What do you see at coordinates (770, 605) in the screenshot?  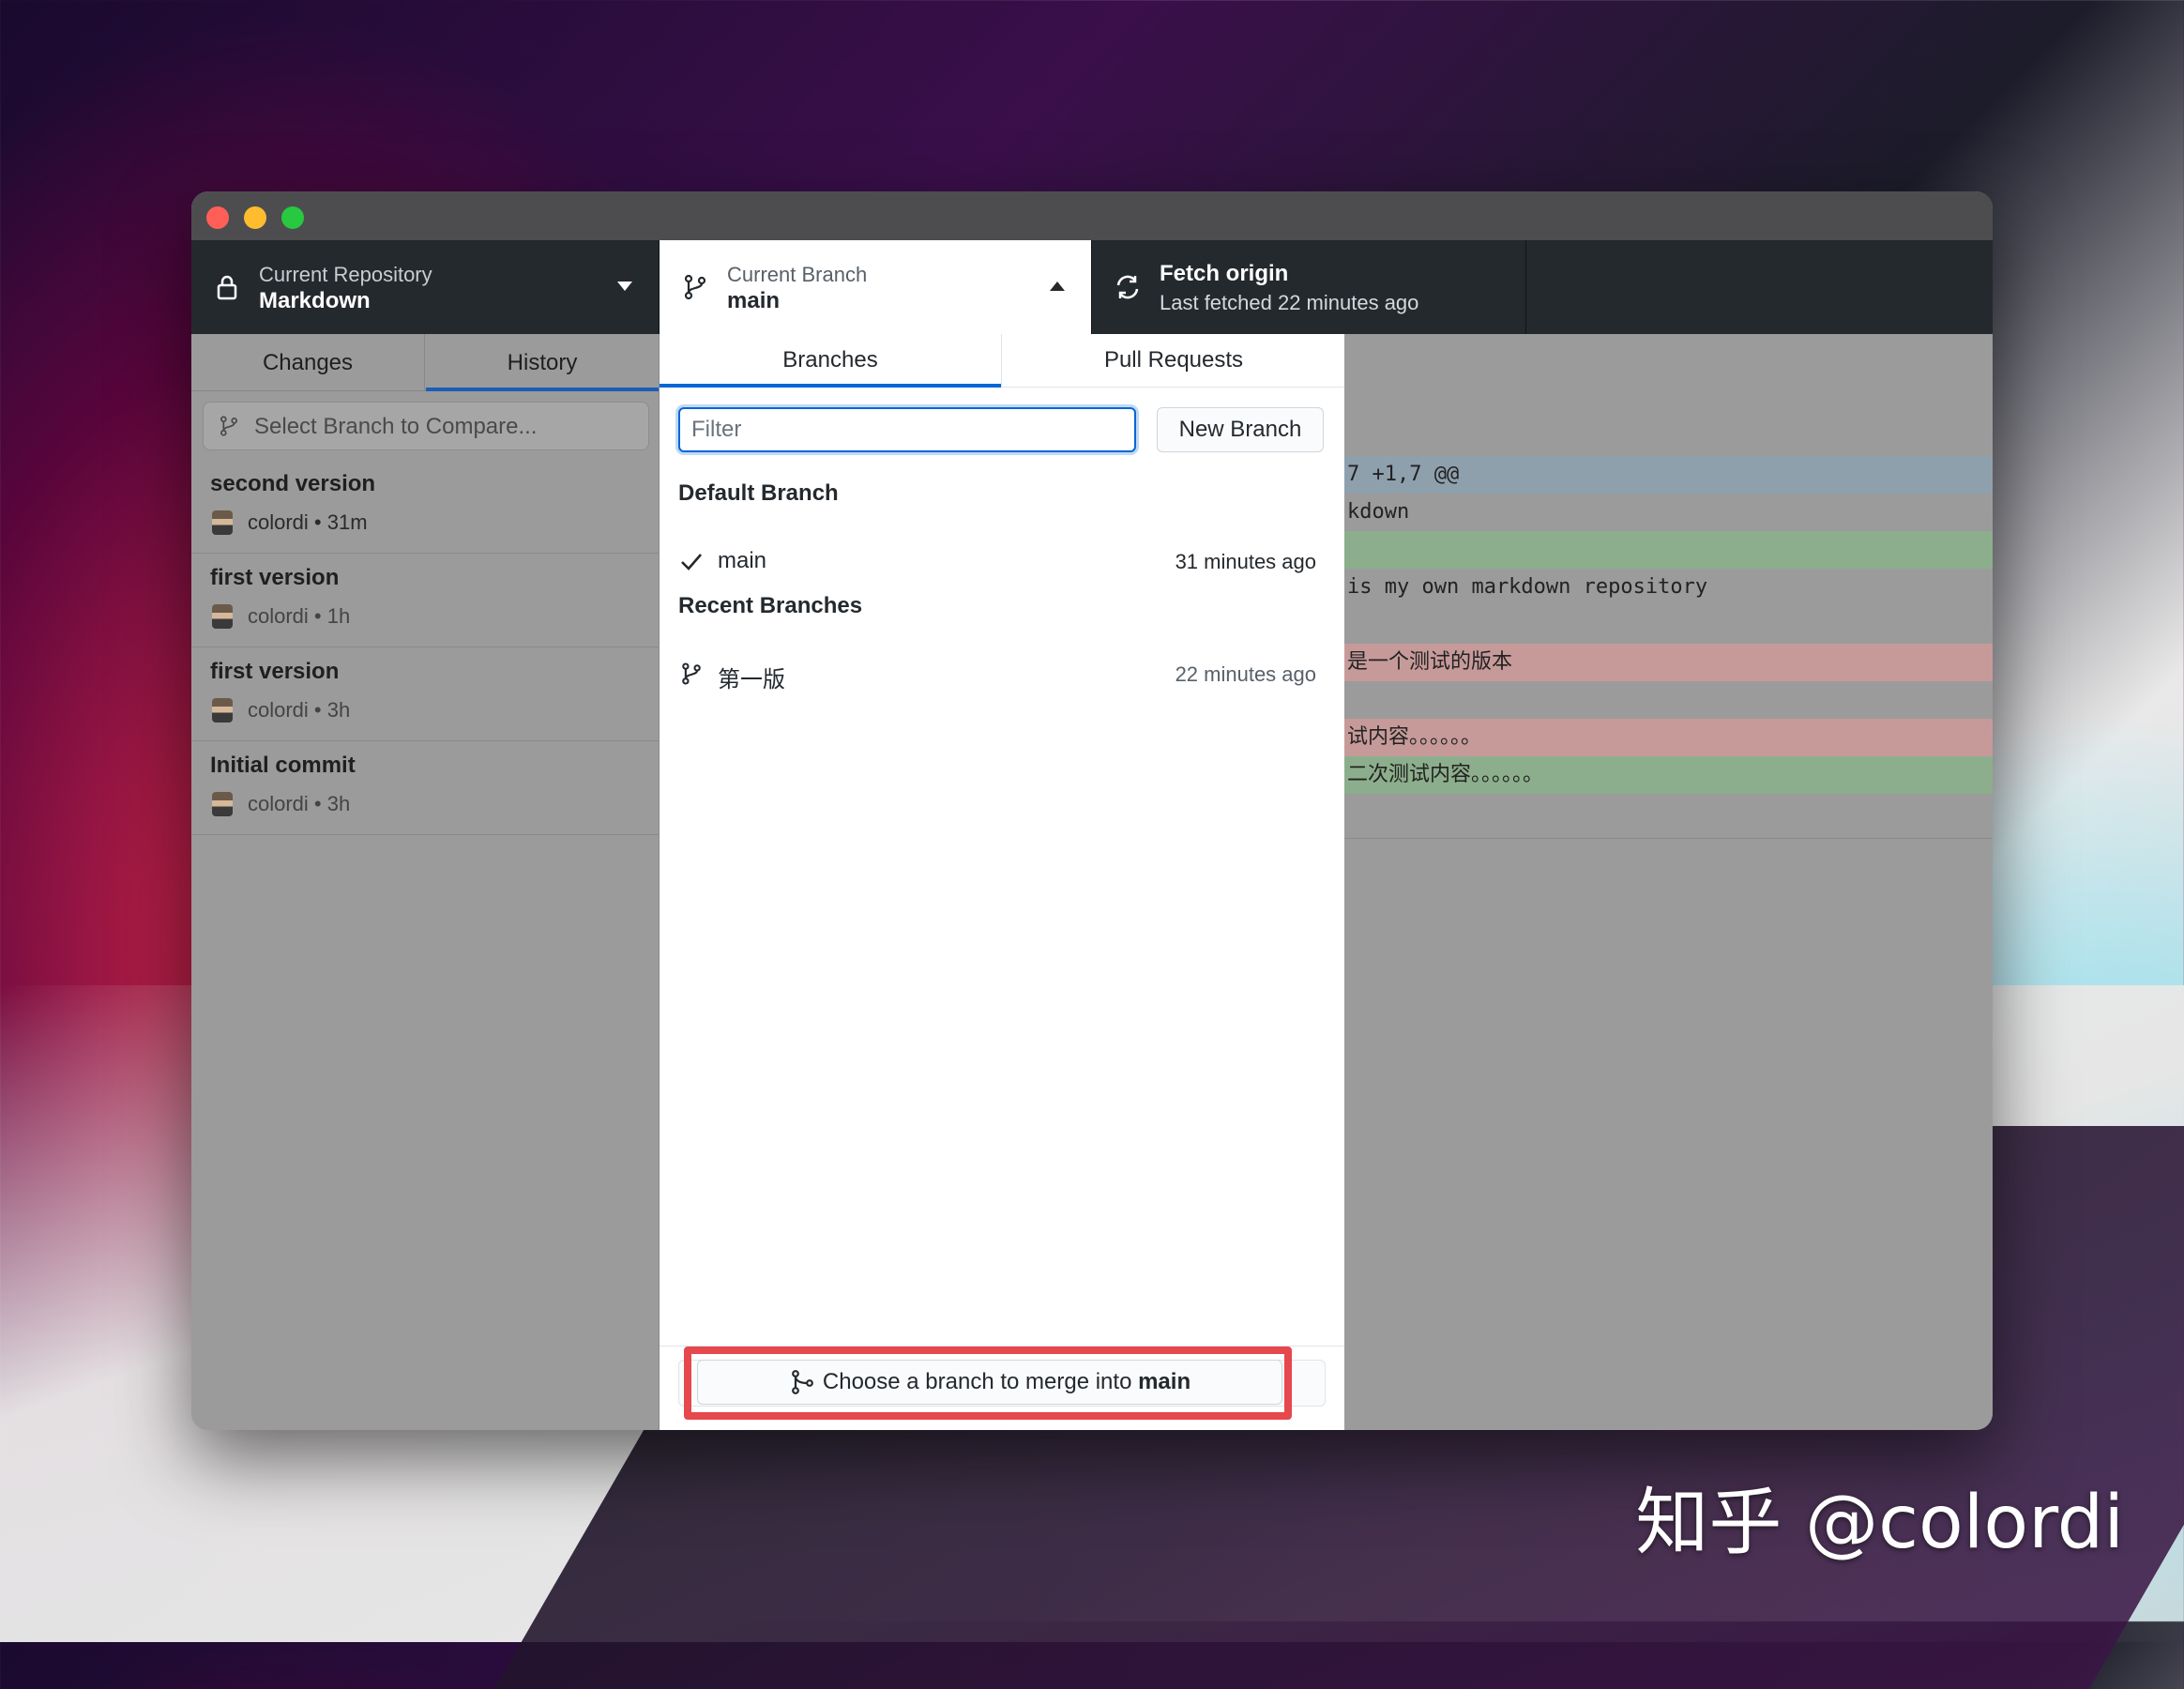 I see `recent-branches-heading: Recent Branches` at bounding box center [770, 605].